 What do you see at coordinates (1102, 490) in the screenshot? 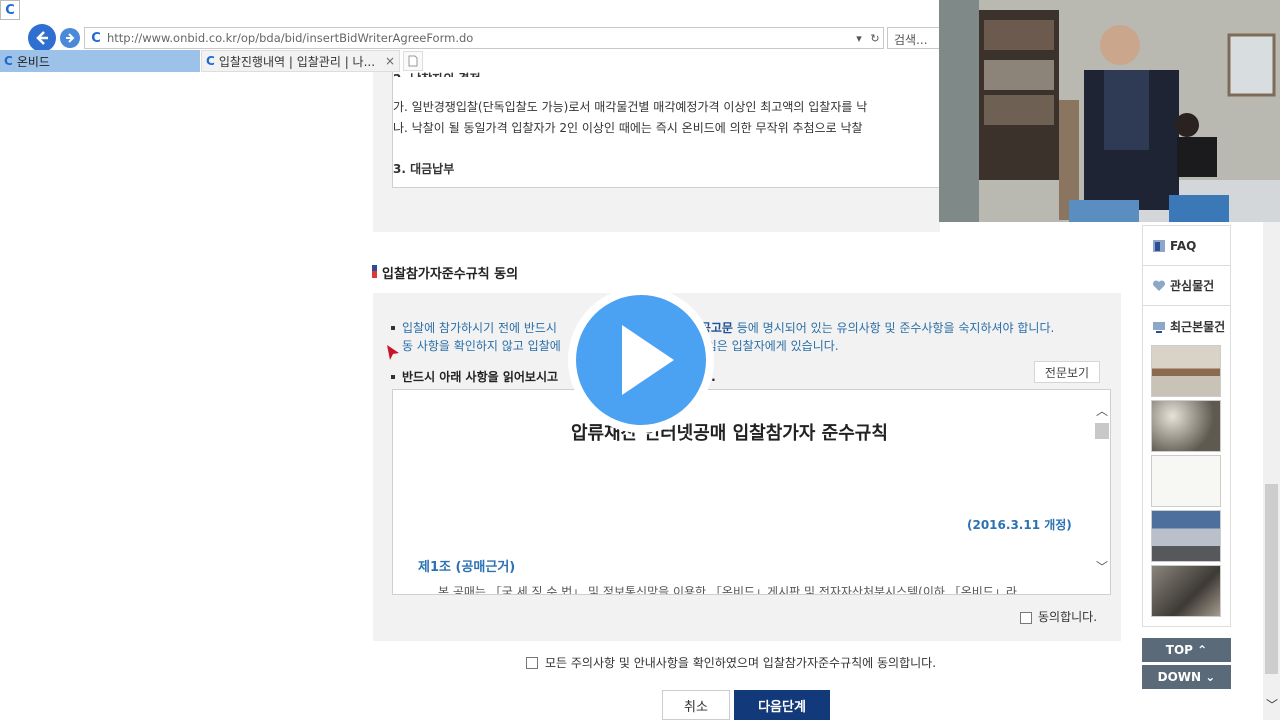
I see `rules-frame-scrollbar: ︿ ﹀` at bounding box center [1102, 490].